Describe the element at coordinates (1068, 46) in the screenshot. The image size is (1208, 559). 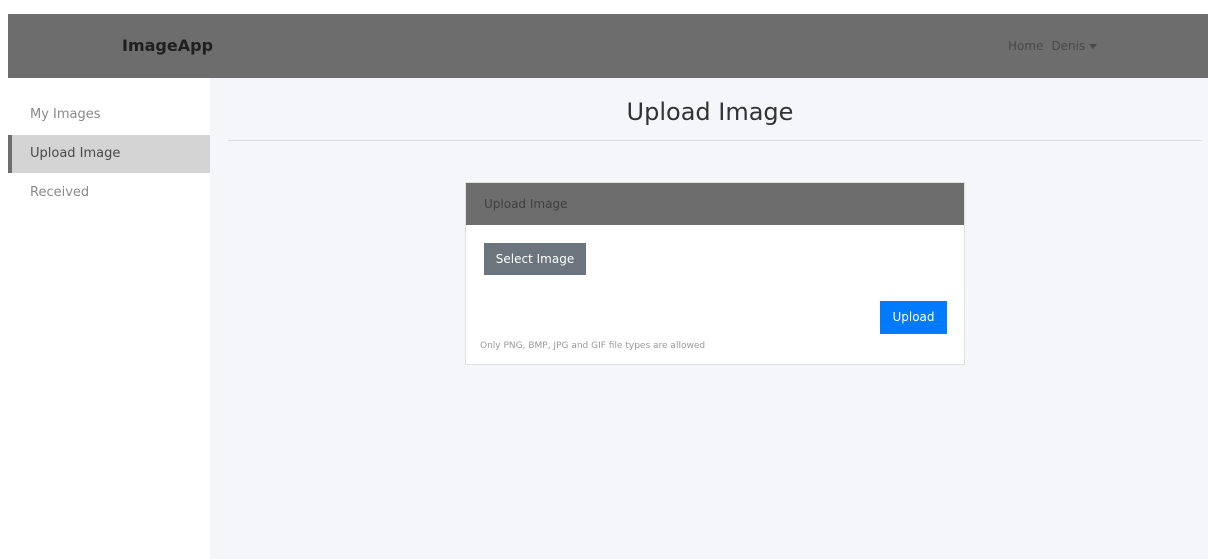
I see `user-name: Denis` at that location.